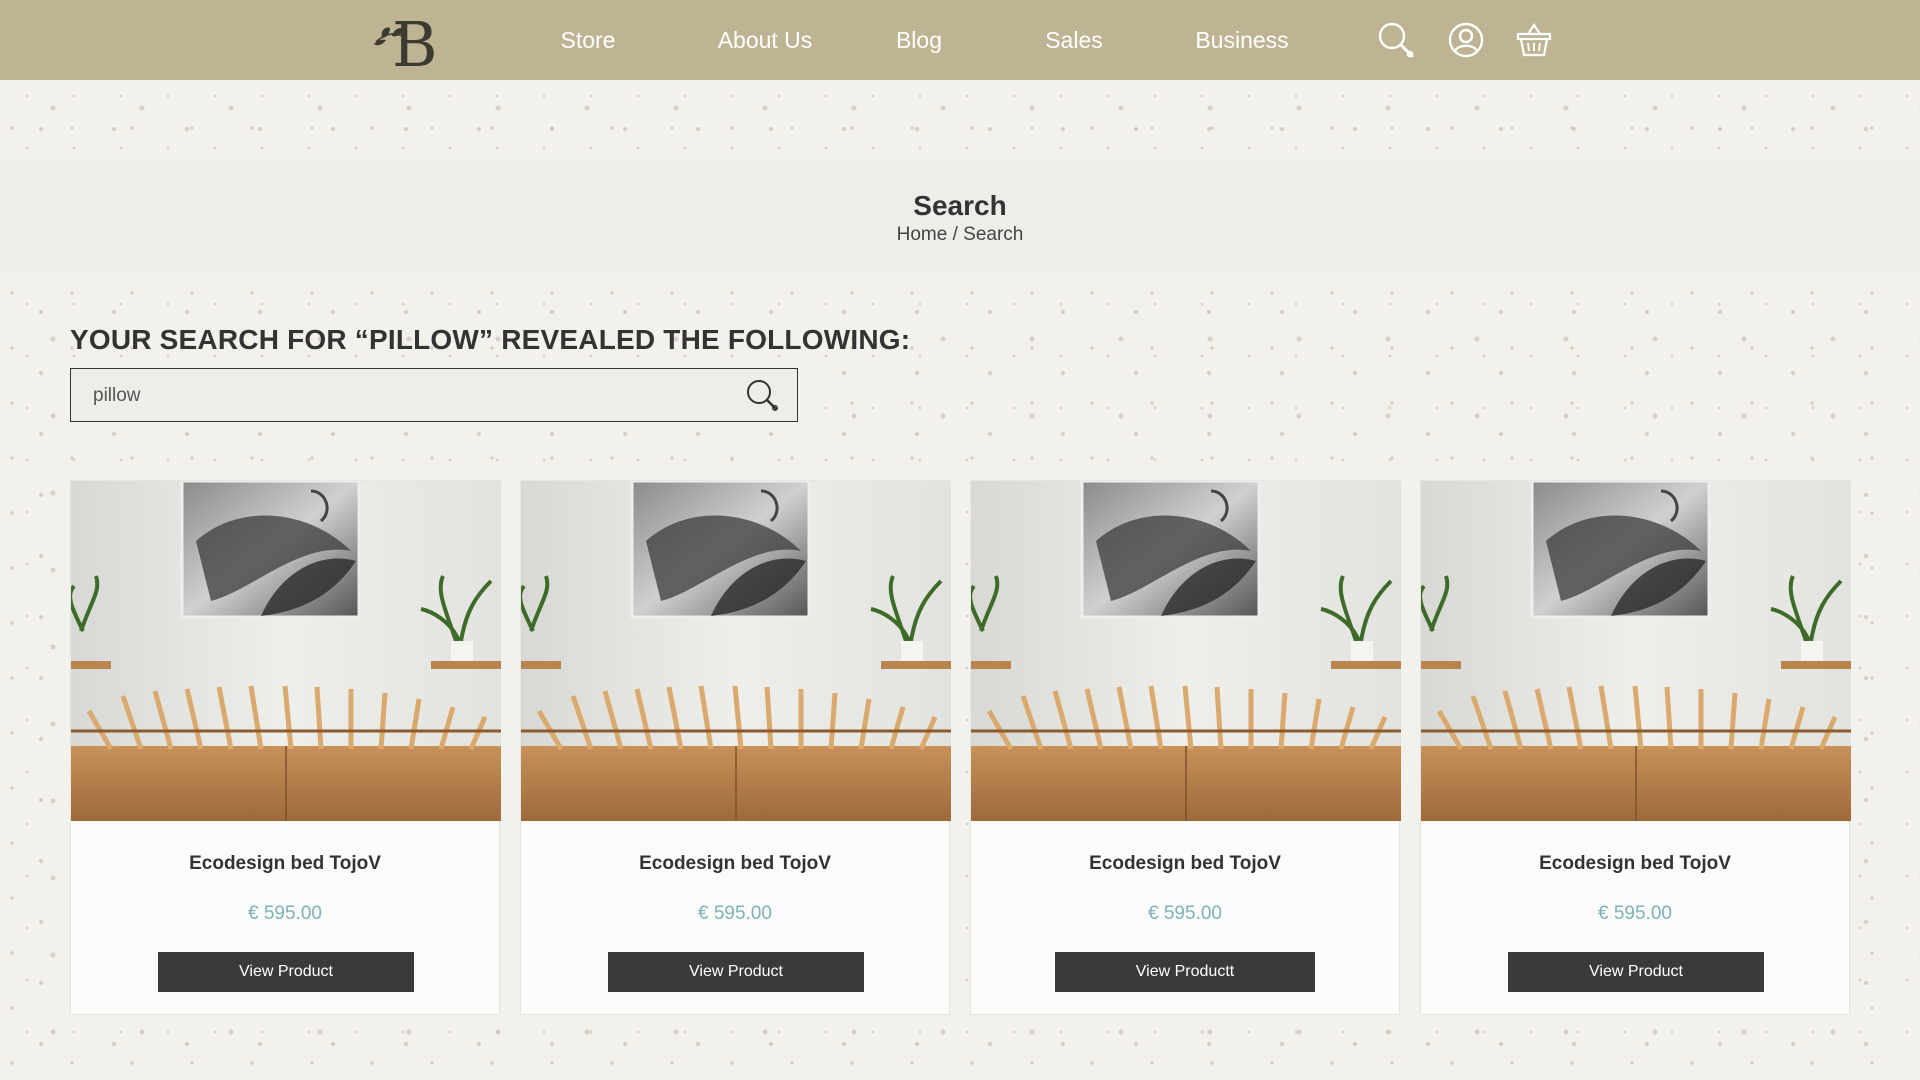 This screenshot has width=1920, height=1080. Describe the element at coordinates (588, 40) in the screenshot. I see `nav-store: Store` at that location.